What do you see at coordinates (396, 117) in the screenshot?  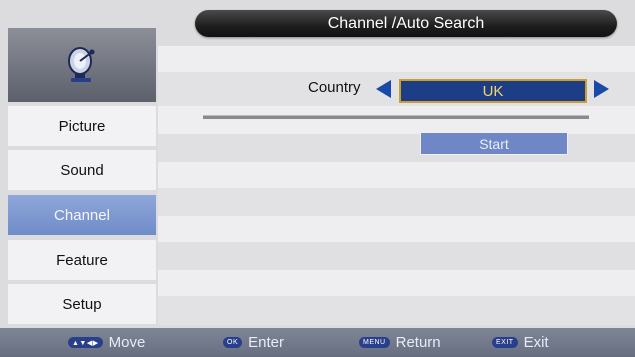 I see `divider` at bounding box center [396, 117].